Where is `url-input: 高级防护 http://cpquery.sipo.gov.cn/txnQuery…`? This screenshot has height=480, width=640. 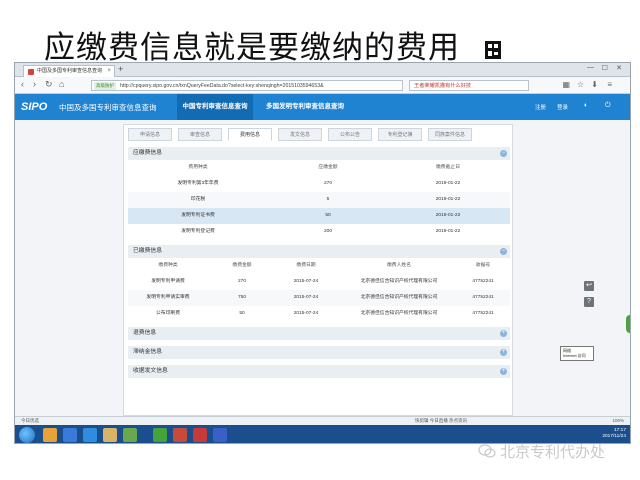 url-input: 高级防护 http://cpquery.sipo.gov.cn/txnQuery… is located at coordinates (247, 85).